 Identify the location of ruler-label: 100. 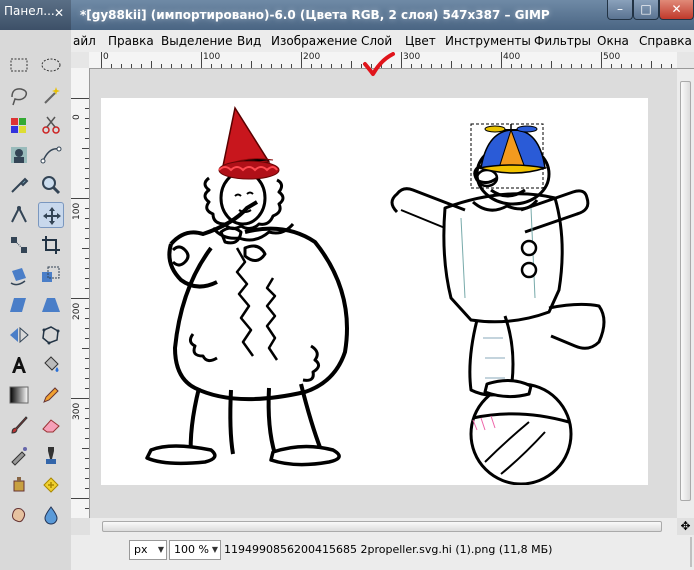
(212, 57).